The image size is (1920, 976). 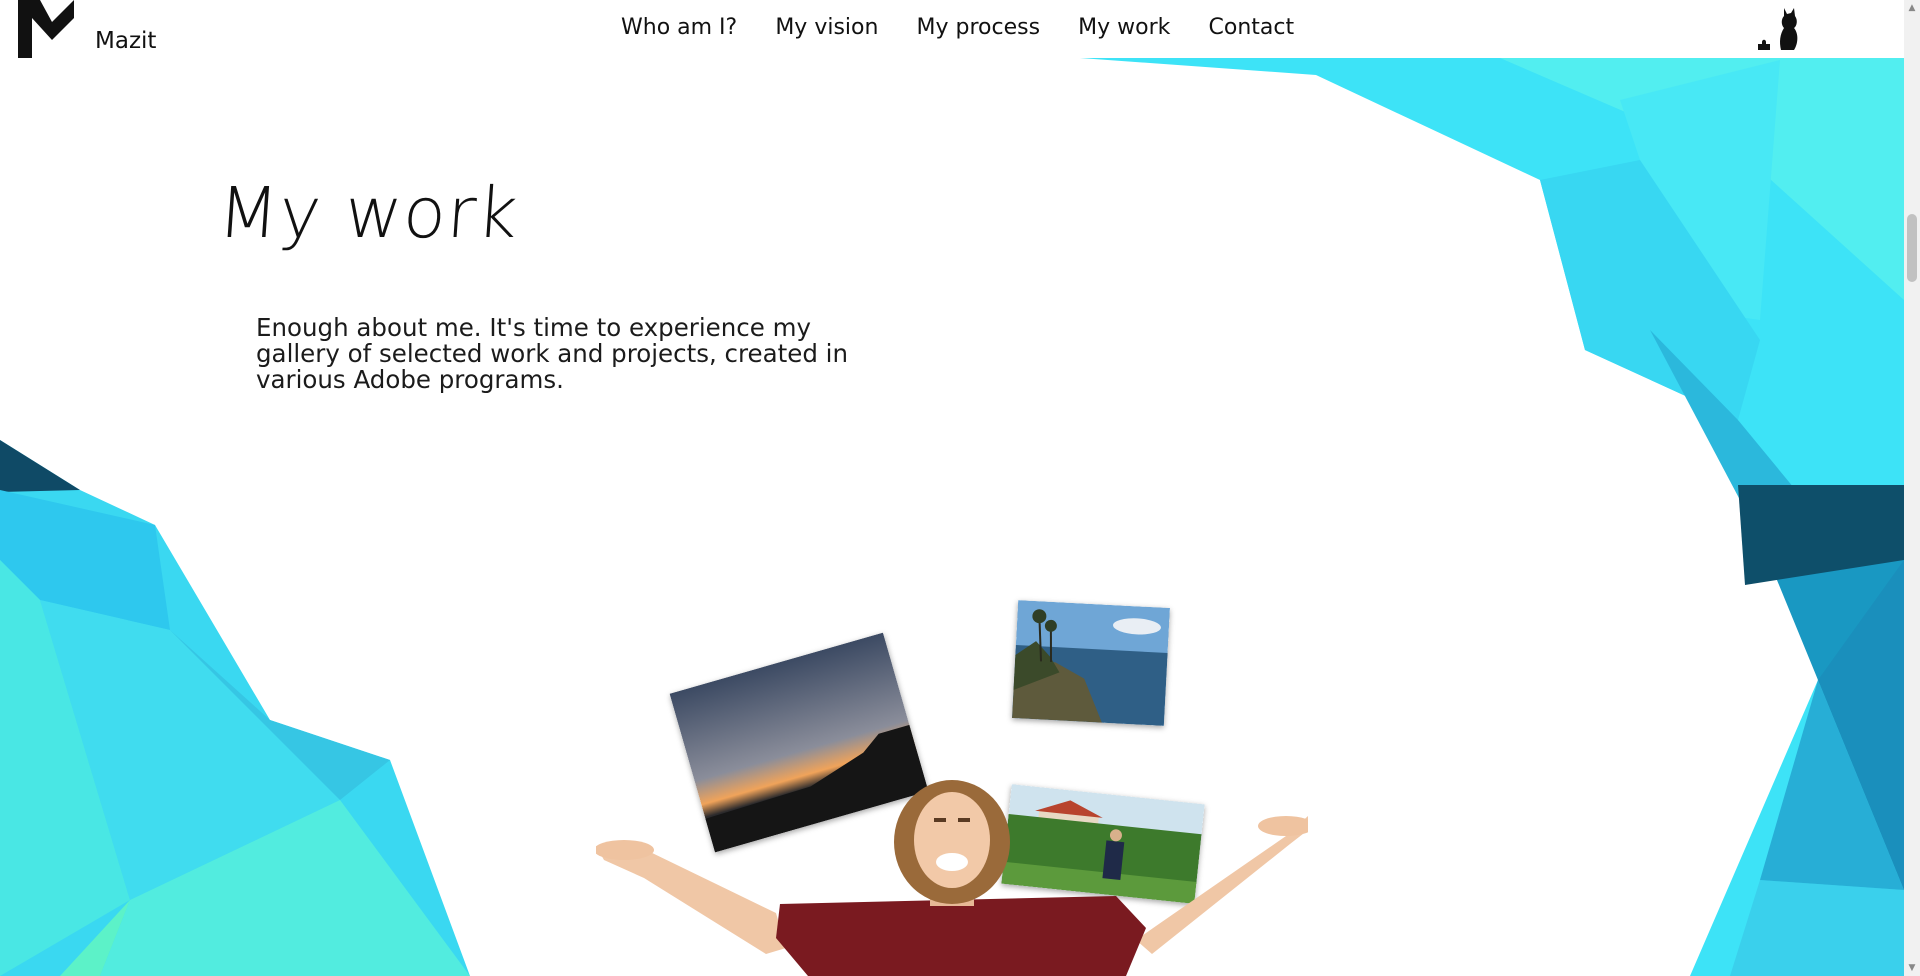 I want to click on nav-link-my-vision: My vision, so click(x=826, y=28).